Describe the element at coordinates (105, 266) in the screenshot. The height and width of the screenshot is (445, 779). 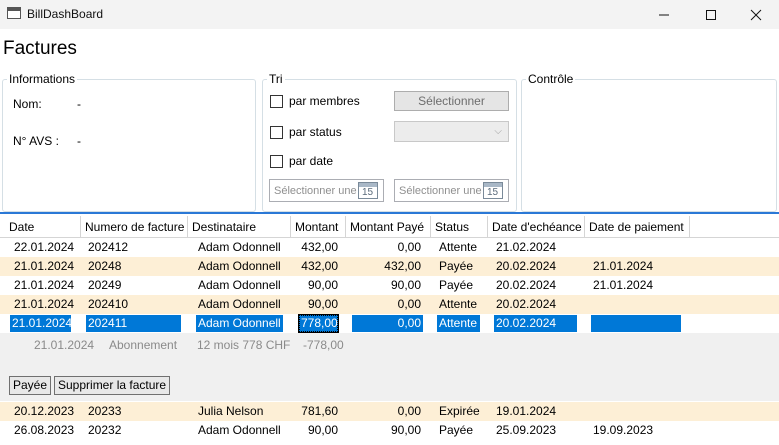
I see `cell-numero: 20248` at that location.